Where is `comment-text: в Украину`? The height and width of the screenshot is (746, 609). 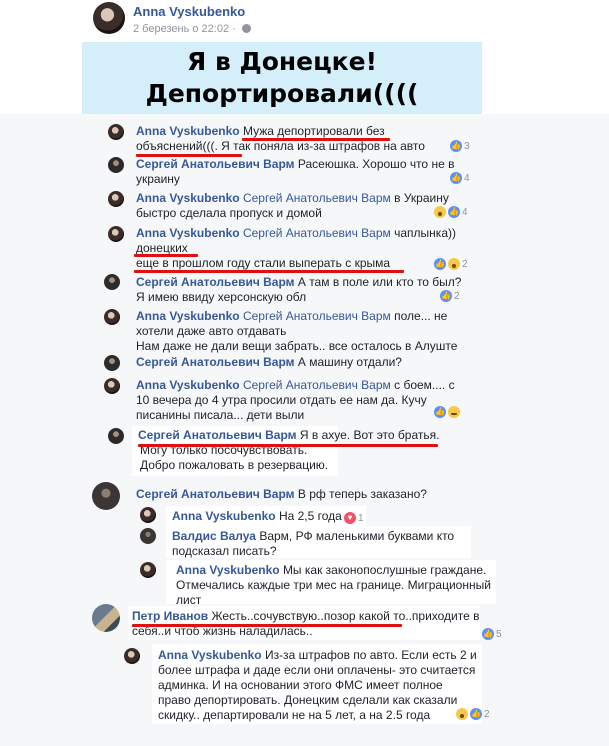 comment-text: в Украину is located at coordinates (421, 198).